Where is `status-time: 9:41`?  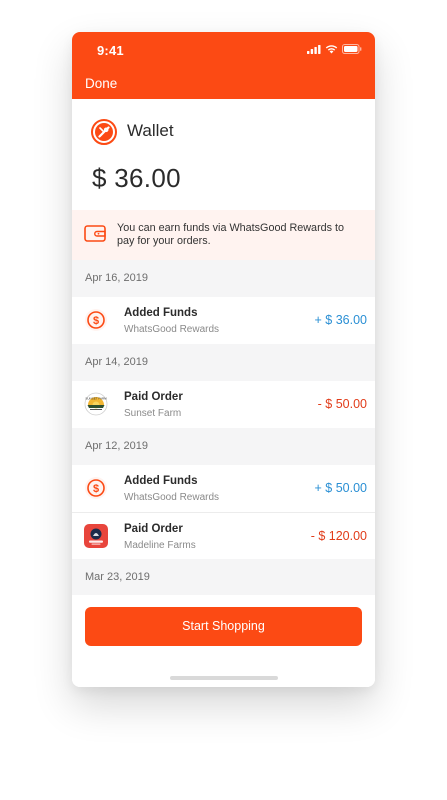
status-time: 9:41 is located at coordinates (110, 50).